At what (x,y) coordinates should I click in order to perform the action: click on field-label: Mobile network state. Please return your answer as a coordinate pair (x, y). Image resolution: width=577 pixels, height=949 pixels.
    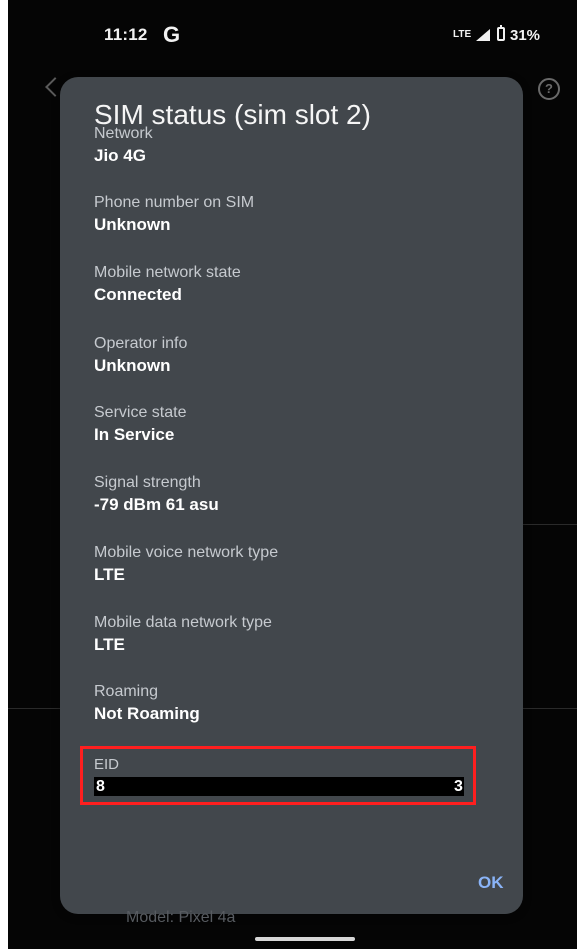
    Looking at the image, I should click on (167, 272).